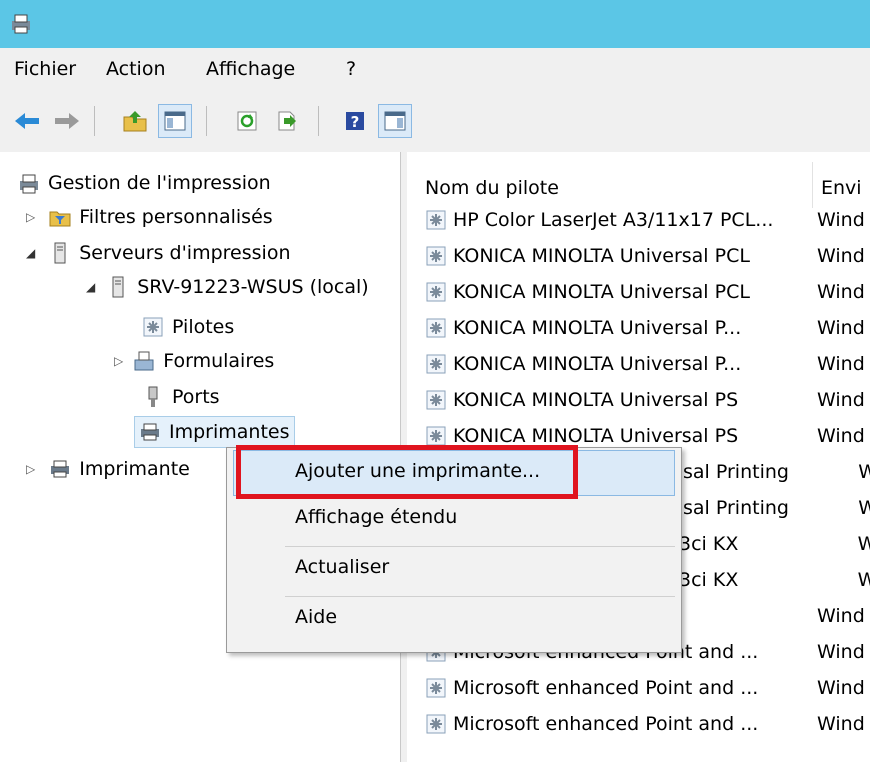 This screenshot has height=762, width=870. I want to click on menu-item-extended-view: Affichage étendu, so click(376, 517).